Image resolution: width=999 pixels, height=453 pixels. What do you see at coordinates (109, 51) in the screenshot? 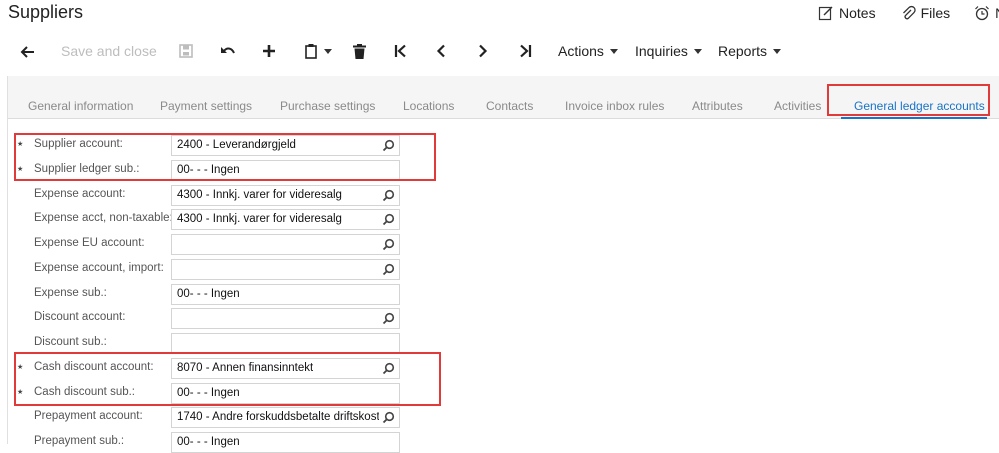
I see `save-and-close-button: Save and close` at bounding box center [109, 51].